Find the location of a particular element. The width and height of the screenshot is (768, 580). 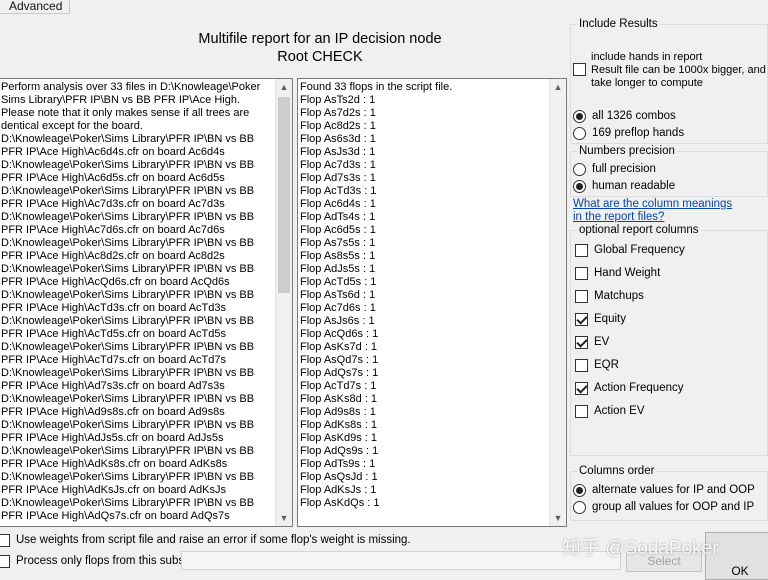

log-line: Flop AcTd7s : 1 is located at coordinates (338, 386).